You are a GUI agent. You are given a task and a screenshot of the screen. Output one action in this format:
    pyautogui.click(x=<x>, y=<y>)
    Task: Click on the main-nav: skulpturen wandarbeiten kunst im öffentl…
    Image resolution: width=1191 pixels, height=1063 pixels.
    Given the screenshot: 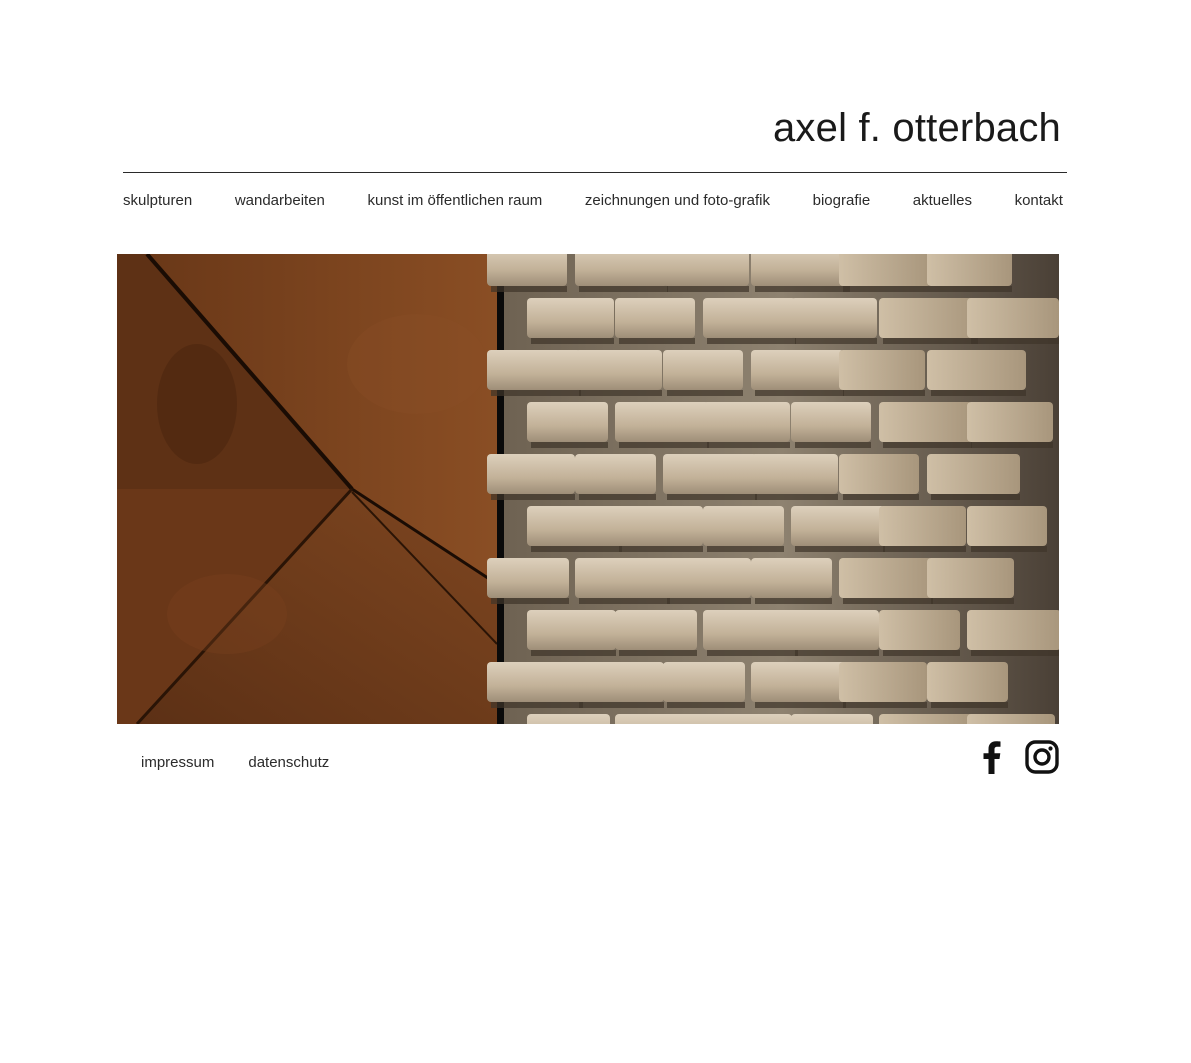 What is the action you would take?
    pyautogui.click(x=593, y=200)
    